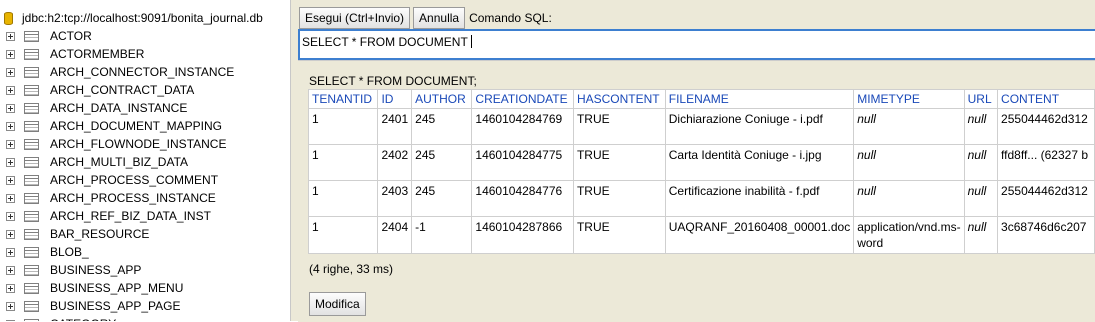 The height and width of the screenshot is (322, 1095). Describe the element at coordinates (77, 234) in the screenshot. I see `tree-item-table: BAR_RESOURCE` at that location.